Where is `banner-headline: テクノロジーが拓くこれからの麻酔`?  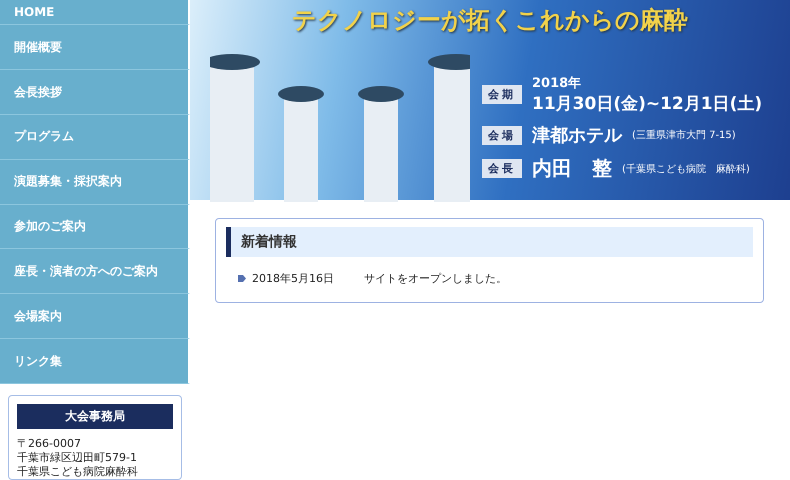
banner-headline: テクノロジーが拓くこれからの麻酔 is located at coordinates (490, 20).